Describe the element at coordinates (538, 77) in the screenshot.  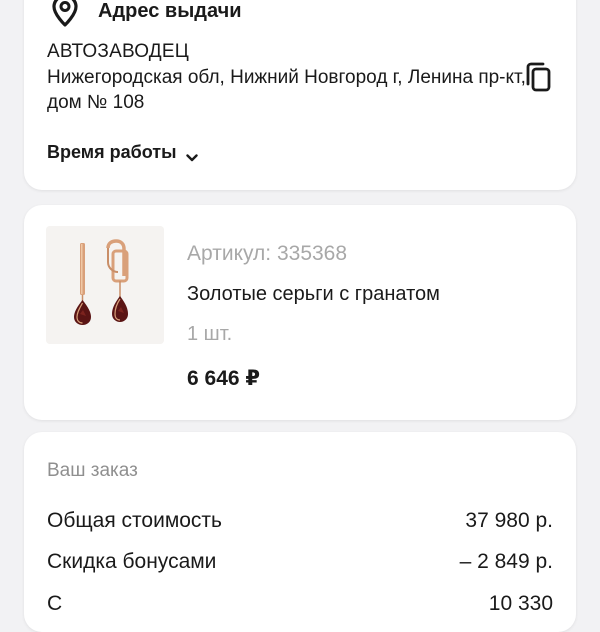
I see `copy-icon` at that location.